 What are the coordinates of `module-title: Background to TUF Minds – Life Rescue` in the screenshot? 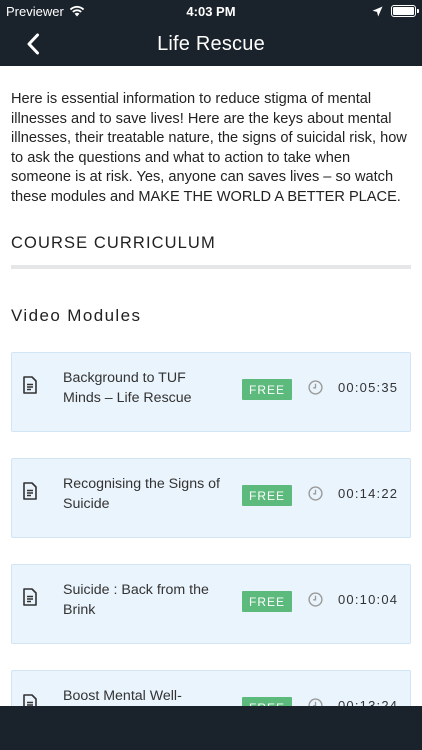 It's located at (127, 388).